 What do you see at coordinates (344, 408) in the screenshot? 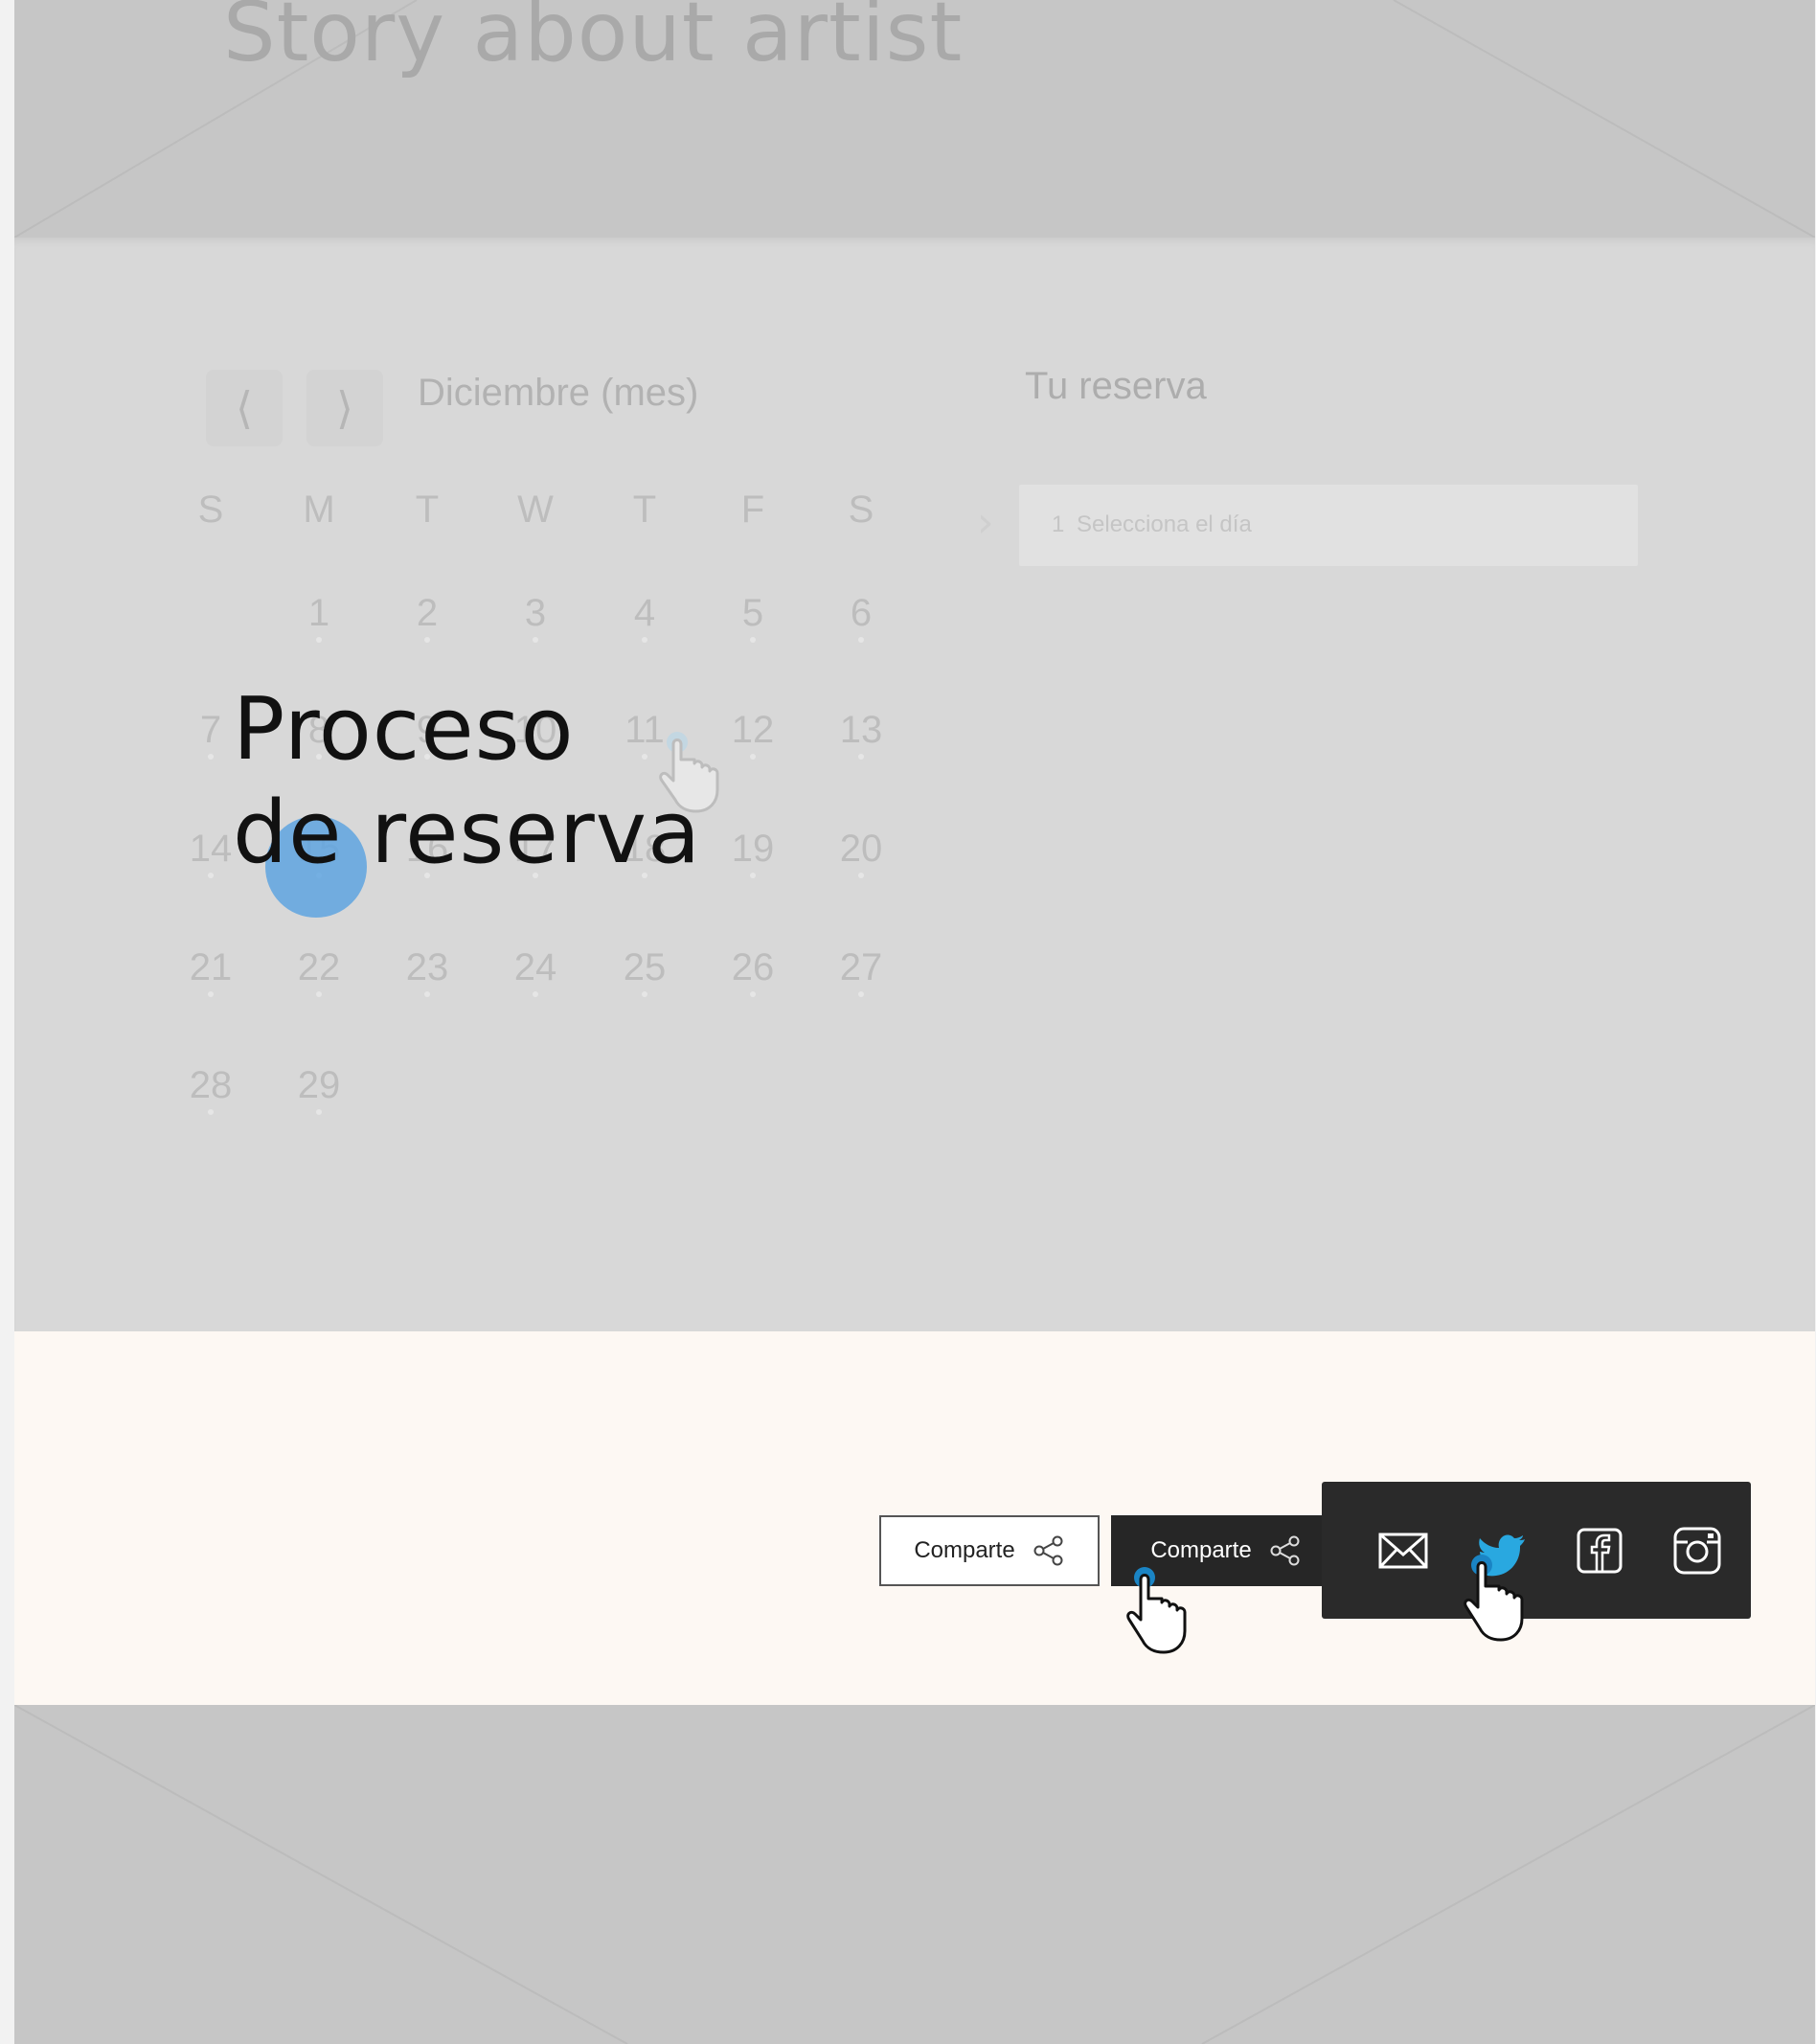
I see `next-month-button: ⟩` at bounding box center [344, 408].